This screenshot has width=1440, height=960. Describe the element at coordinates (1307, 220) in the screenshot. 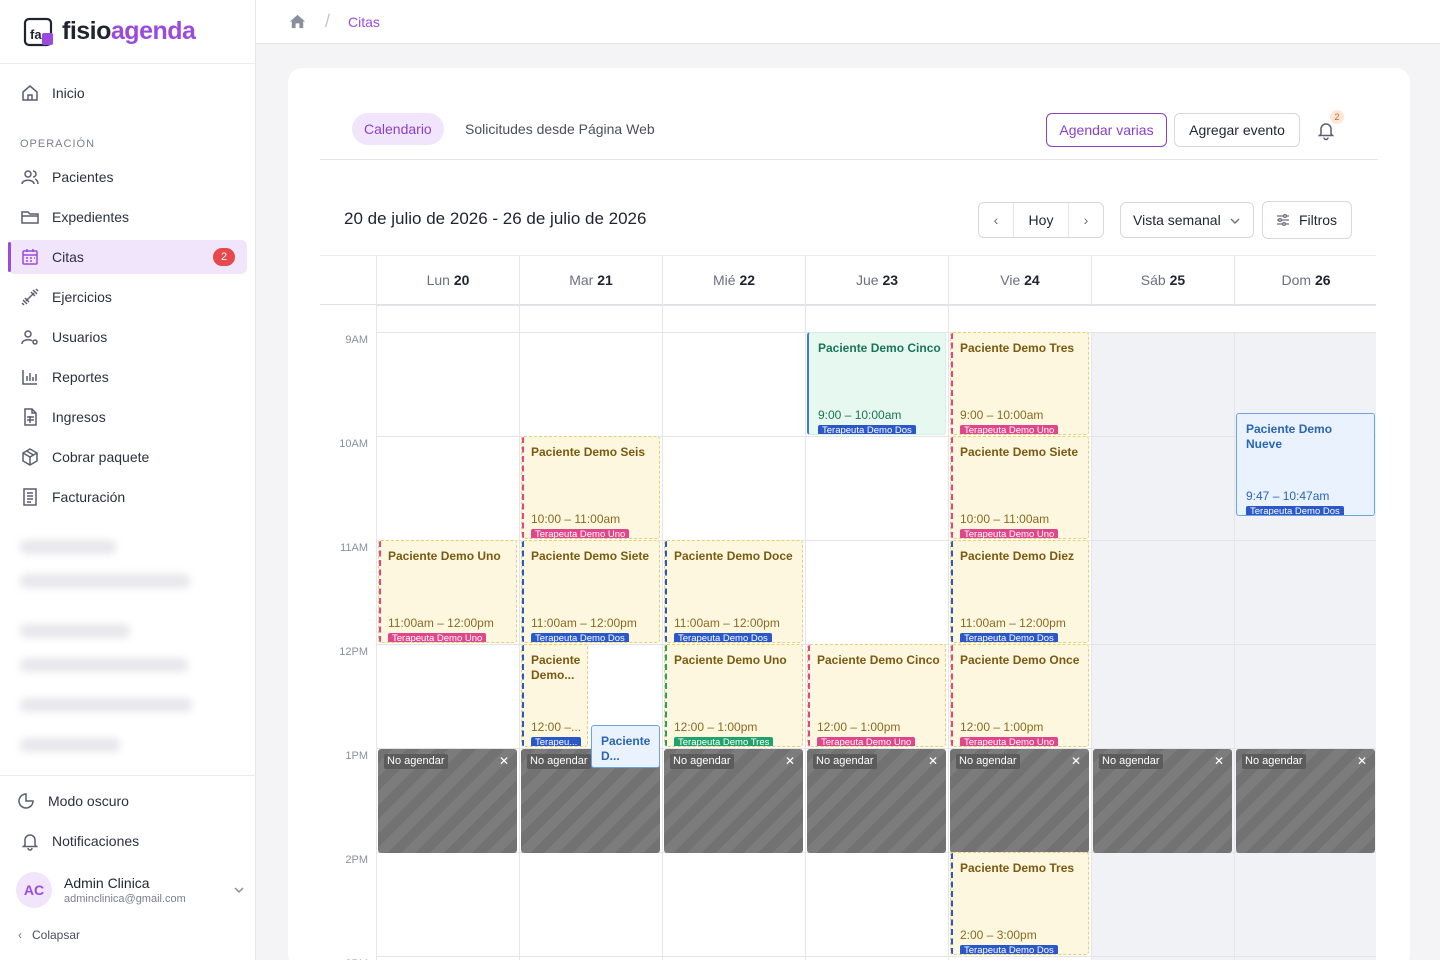

I see `filters-button: Filtros` at that location.